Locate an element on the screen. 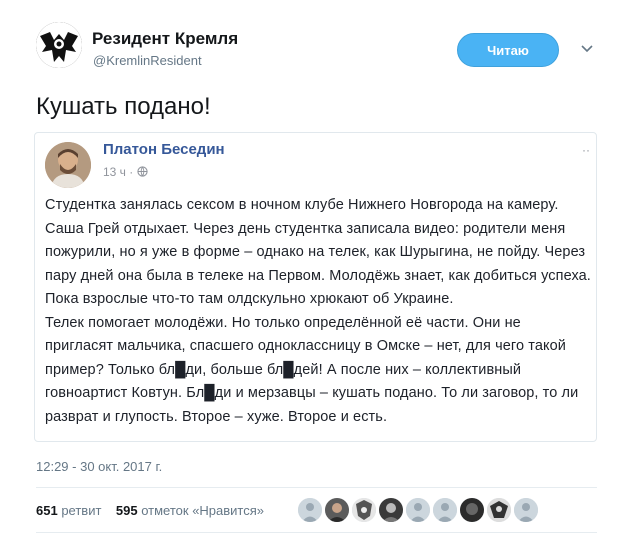 This screenshot has width=631, height=543. following-button: Читаю is located at coordinates (508, 50).